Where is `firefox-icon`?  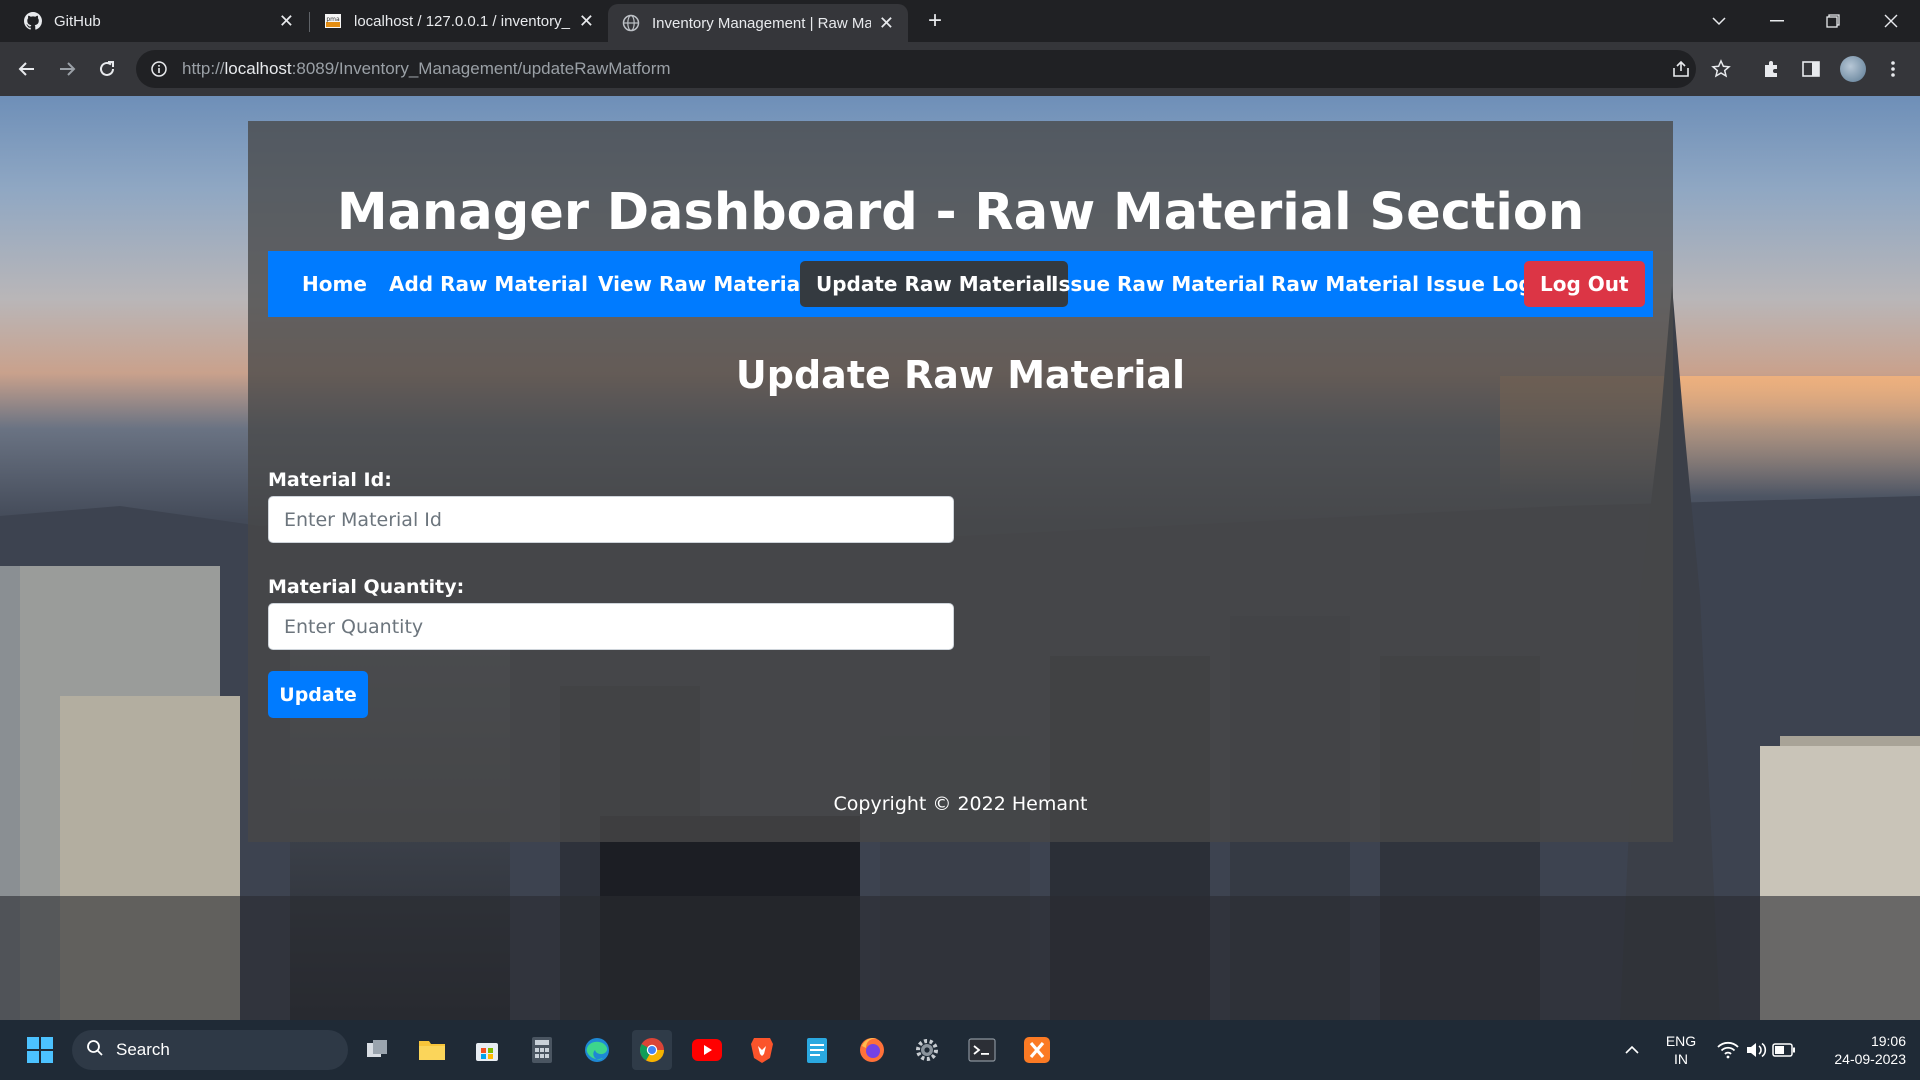
firefox-icon is located at coordinates (872, 1050).